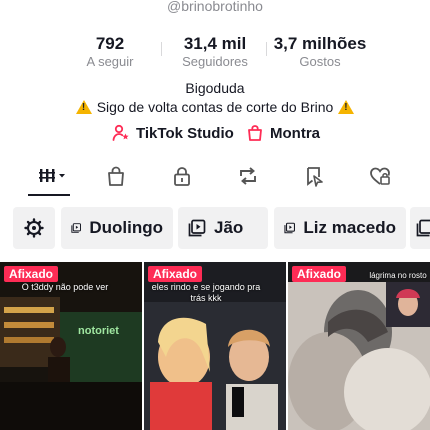 This screenshot has width=430, height=430. What do you see at coordinates (349, 227) in the screenshot?
I see `playlist-label: Liz macedo` at bounding box center [349, 227].